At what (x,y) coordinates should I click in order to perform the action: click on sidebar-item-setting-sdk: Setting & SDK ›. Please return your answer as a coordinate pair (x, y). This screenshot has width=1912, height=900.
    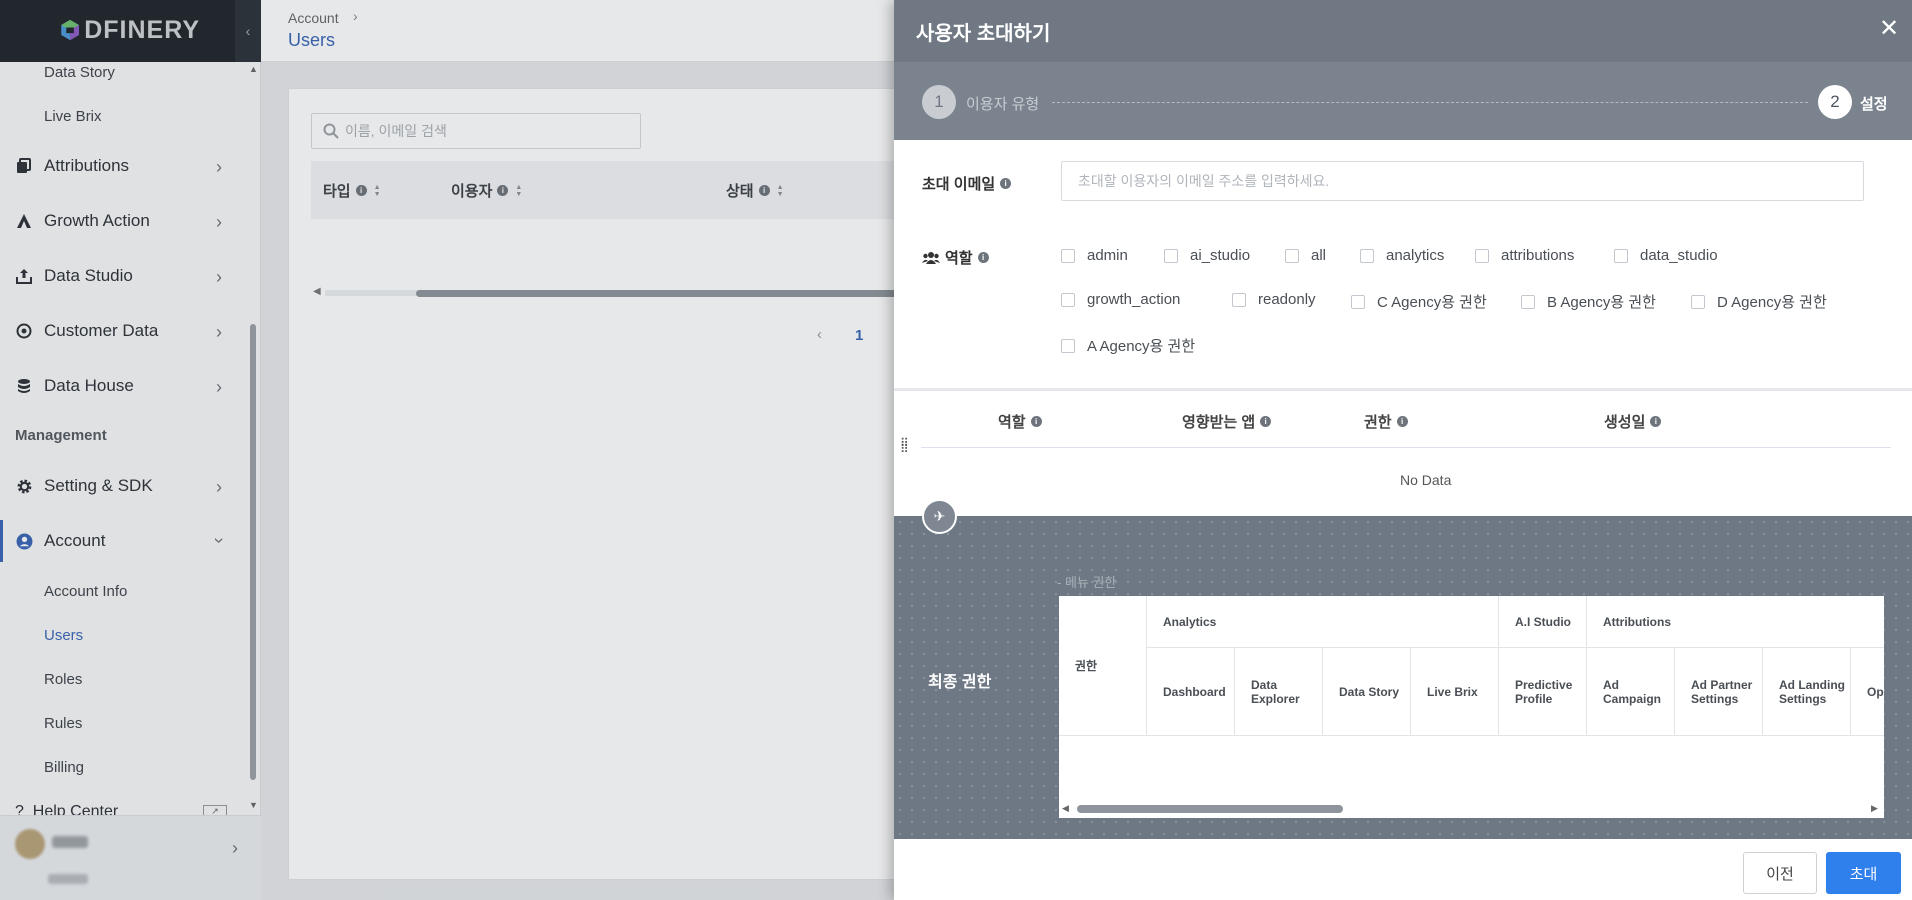
    Looking at the image, I should click on (120, 486).